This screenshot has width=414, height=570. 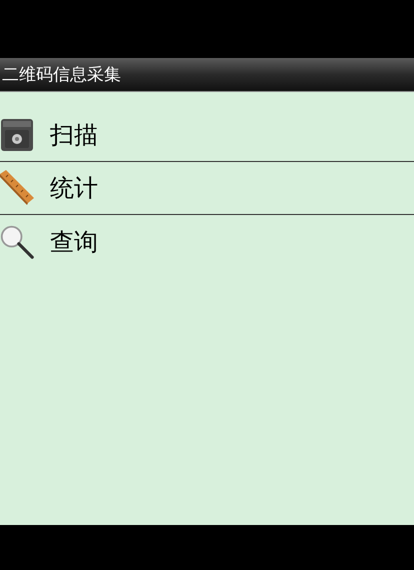 I want to click on menu-item: 统计, so click(x=74, y=188).